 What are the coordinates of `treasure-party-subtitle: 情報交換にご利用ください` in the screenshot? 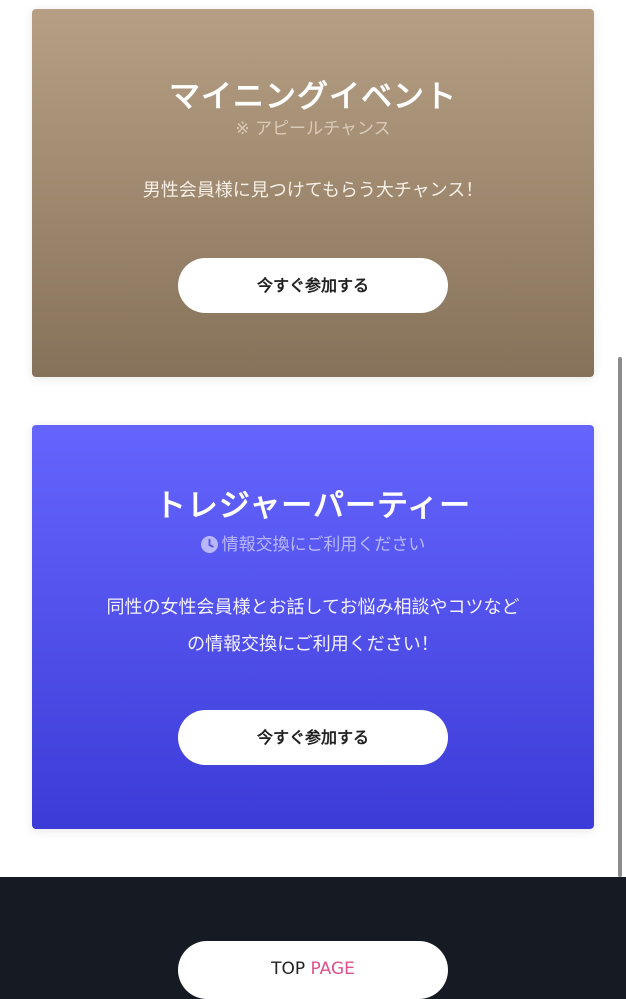 It's located at (313, 545).